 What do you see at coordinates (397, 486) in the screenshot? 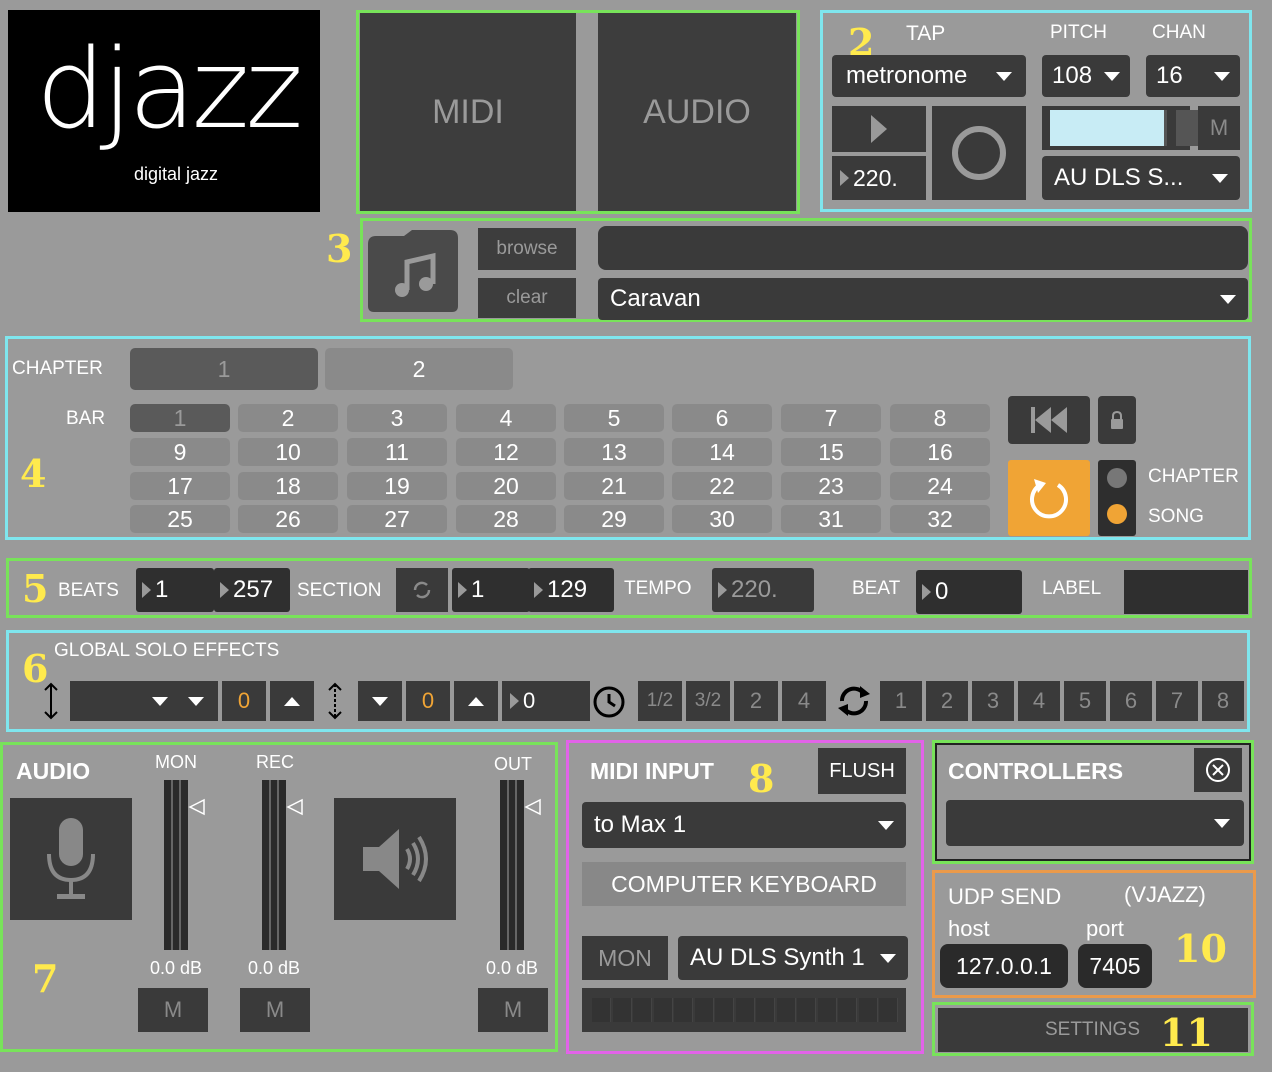
I see `bar-button-19: 19` at bounding box center [397, 486].